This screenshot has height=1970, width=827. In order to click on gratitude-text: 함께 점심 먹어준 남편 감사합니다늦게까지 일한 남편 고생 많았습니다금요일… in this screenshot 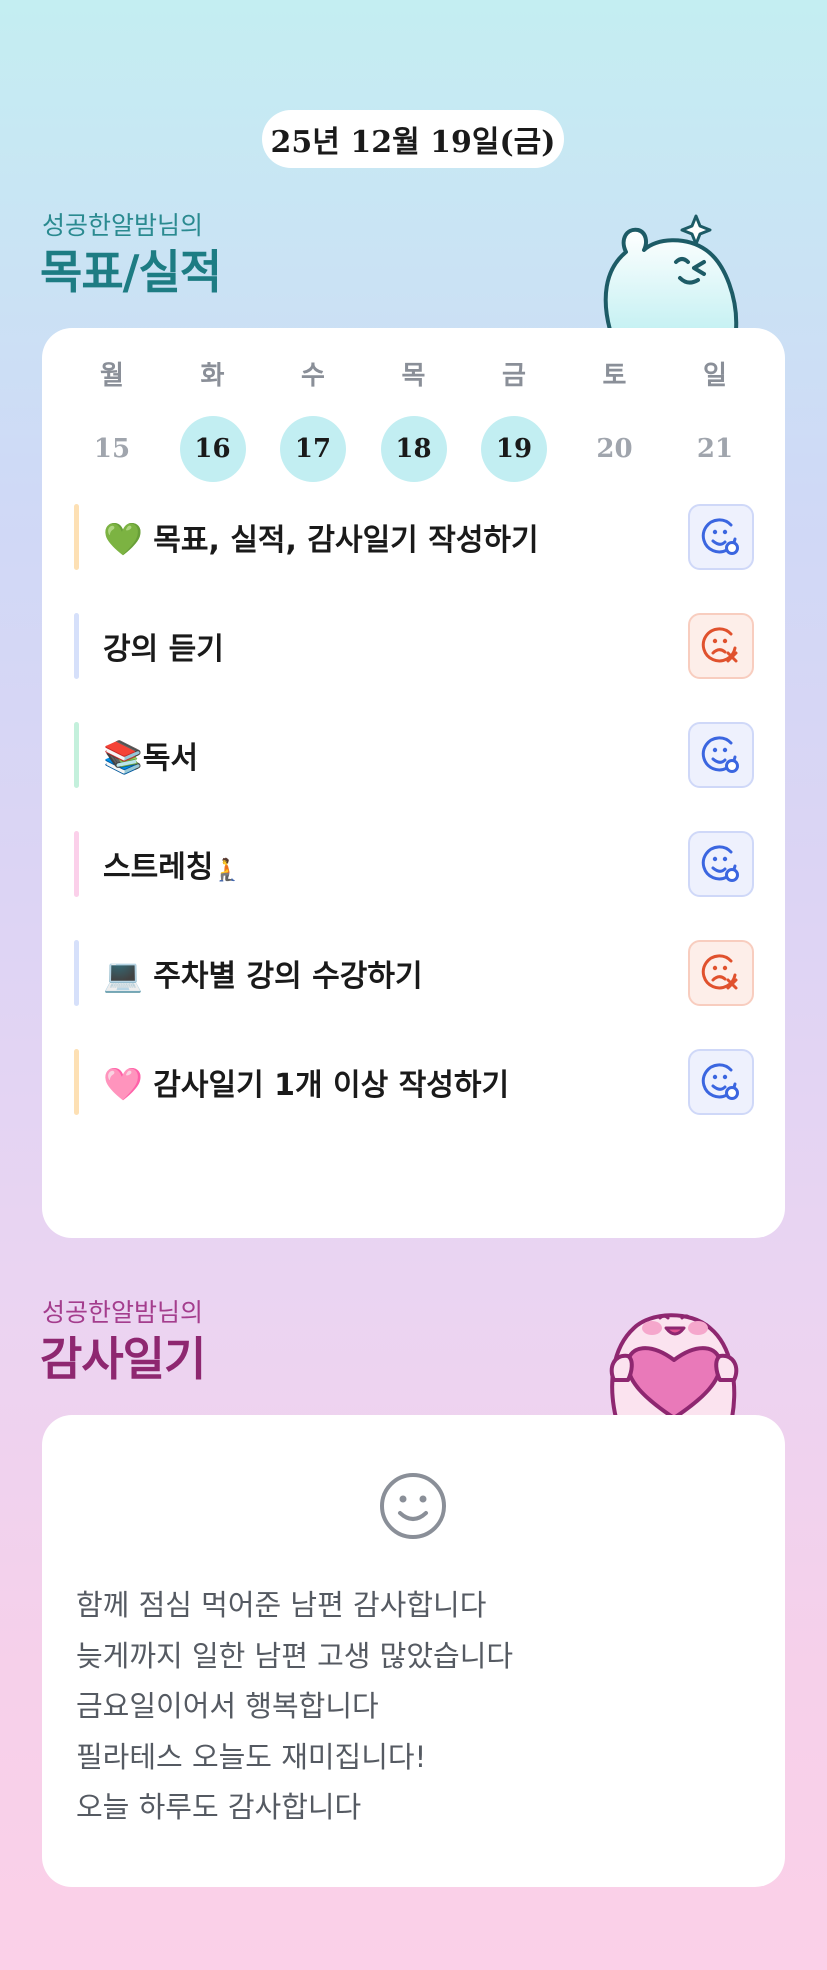, I will do `click(294, 1706)`.